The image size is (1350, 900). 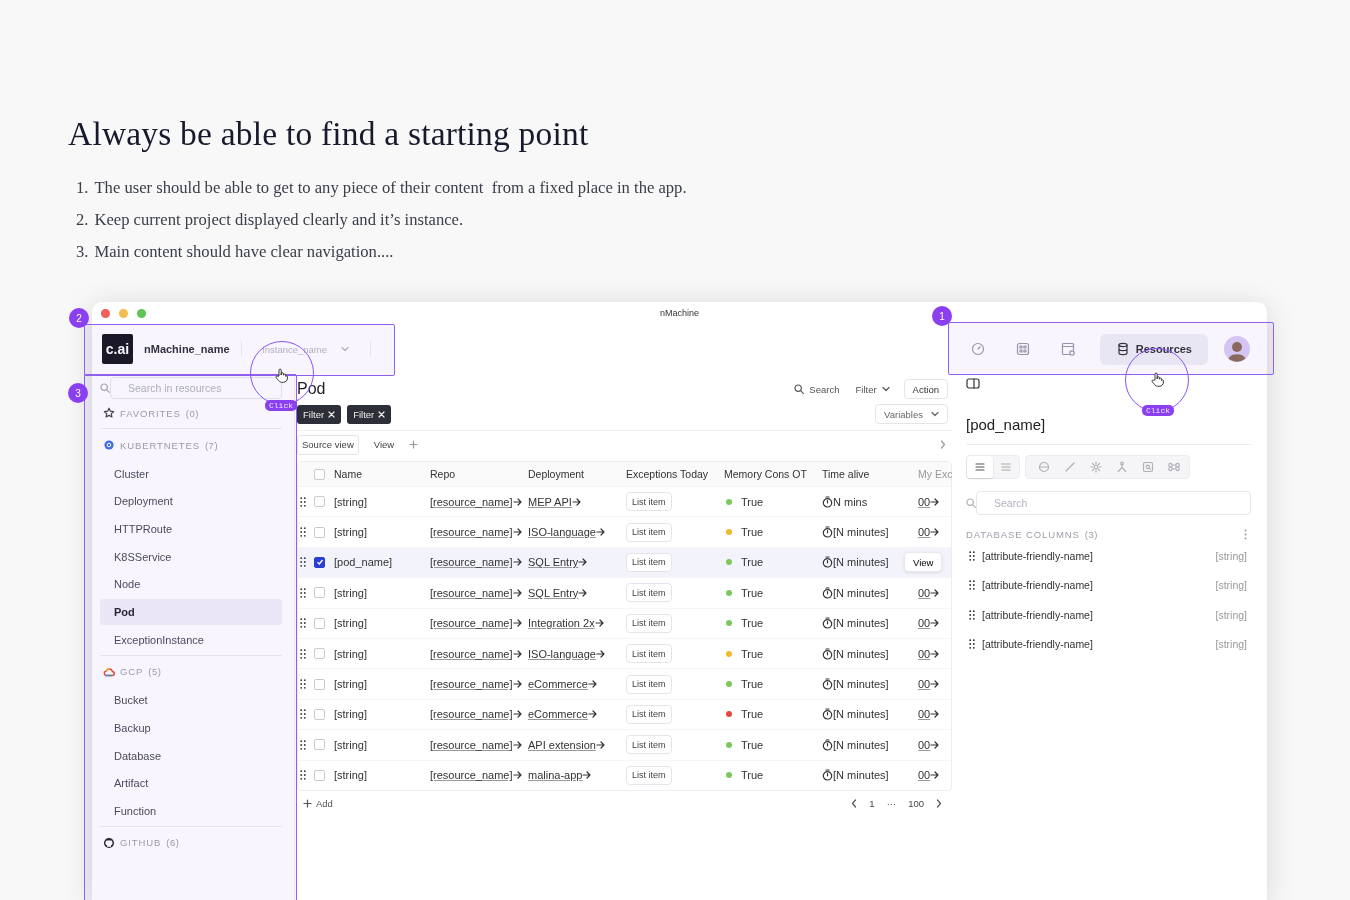 What do you see at coordinates (872, 389) in the screenshot?
I see `filter-dropdown: Filter` at bounding box center [872, 389].